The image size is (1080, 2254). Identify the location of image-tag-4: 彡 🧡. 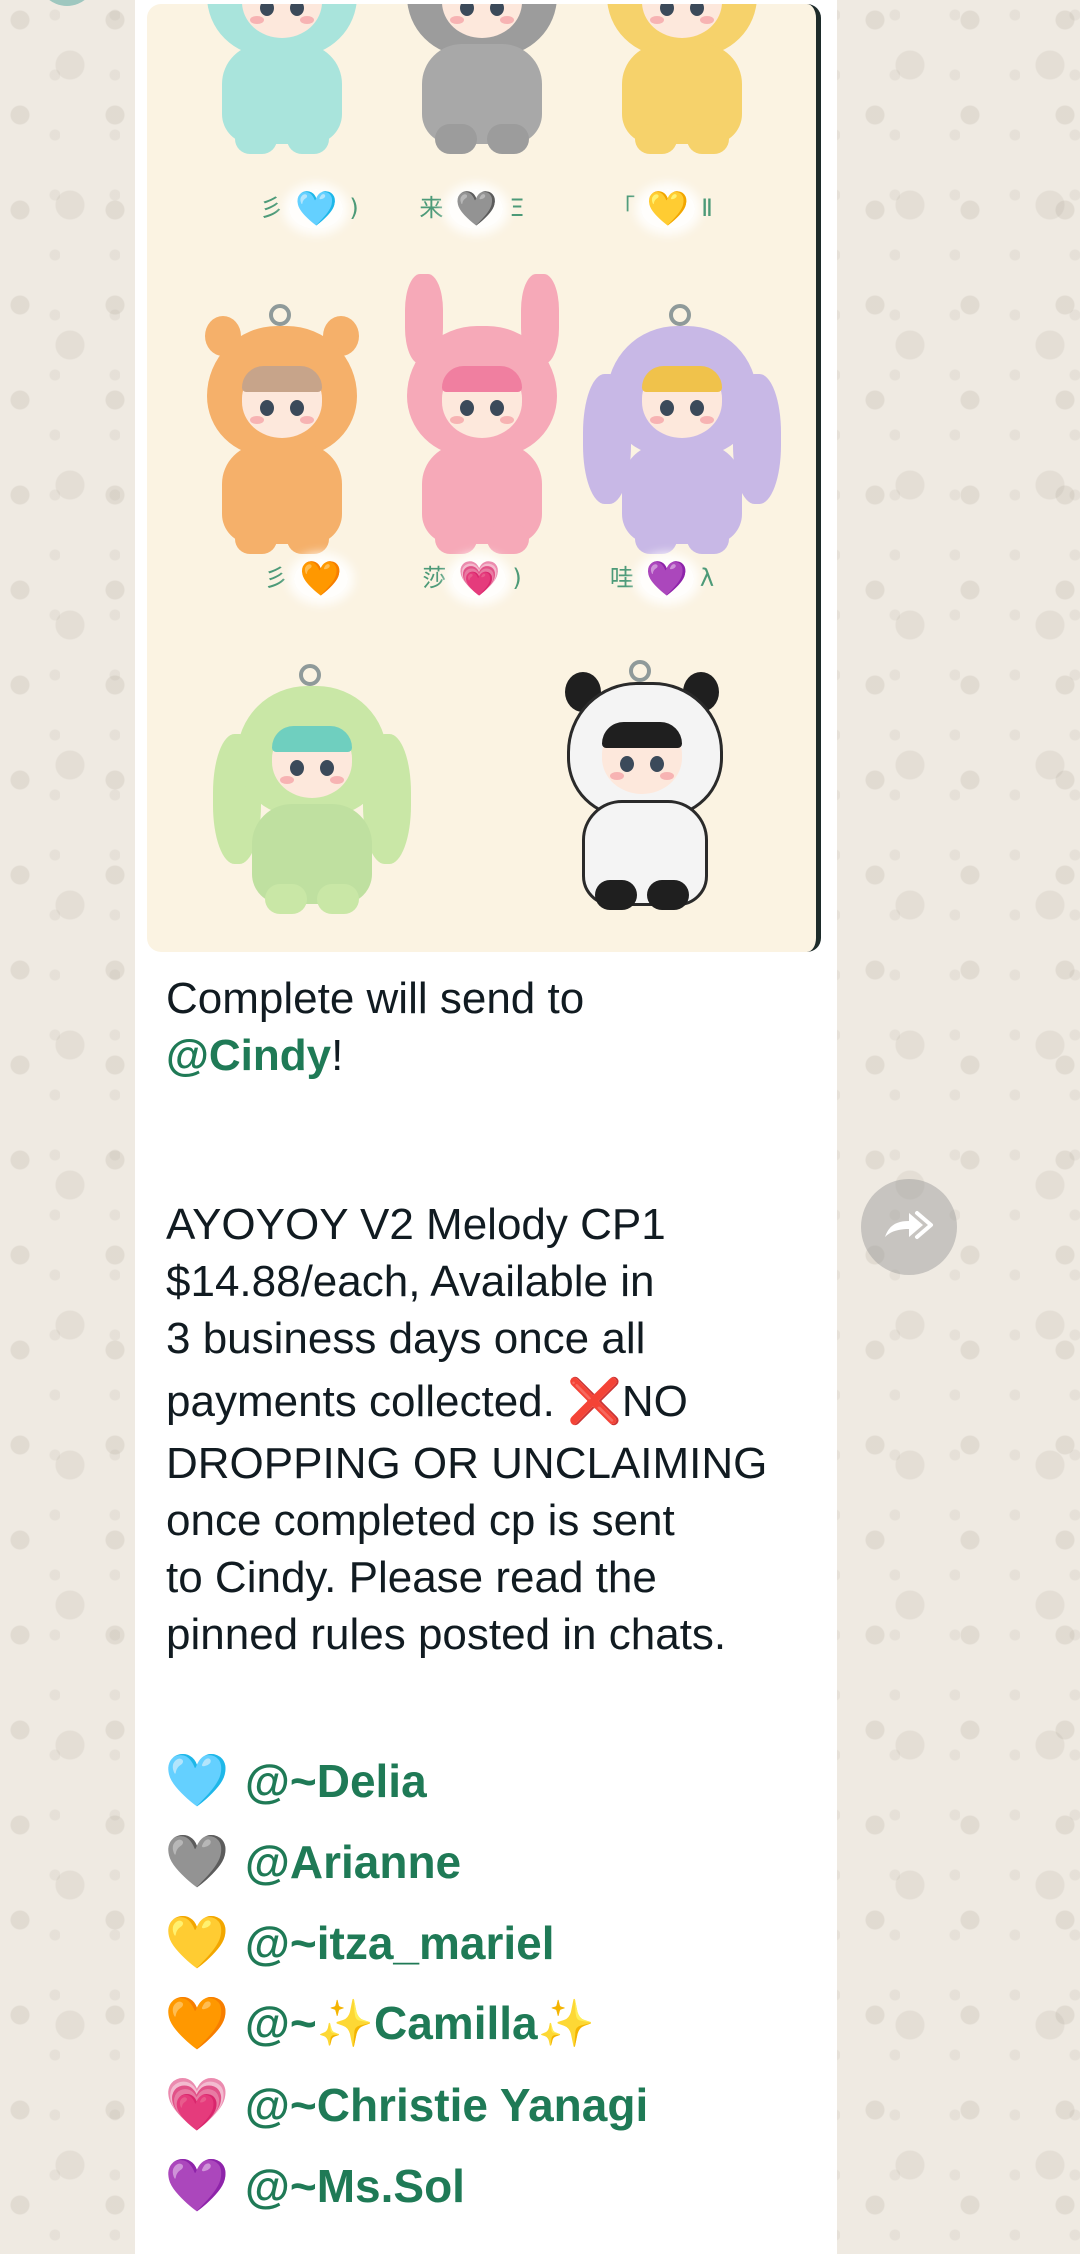
(309, 578).